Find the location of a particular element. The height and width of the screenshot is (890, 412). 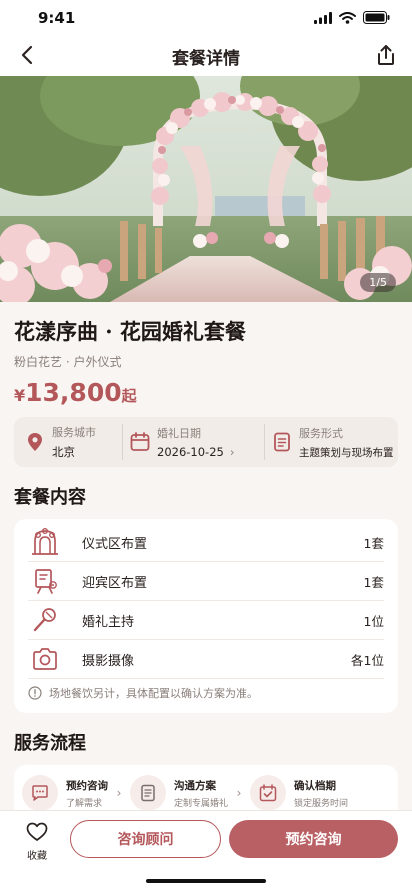

share-icon is located at coordinates (386, 55).